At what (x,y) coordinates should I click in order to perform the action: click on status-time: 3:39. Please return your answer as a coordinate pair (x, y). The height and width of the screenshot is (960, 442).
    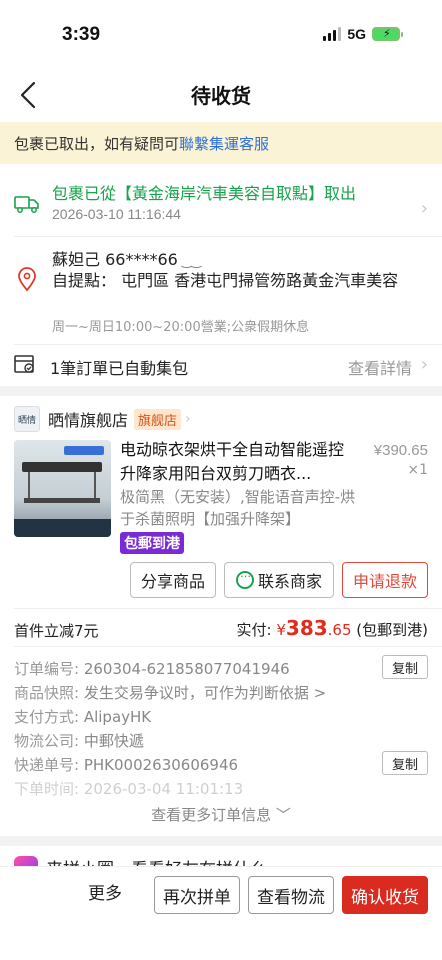
    Looking at the image, I should click on (81, 34).